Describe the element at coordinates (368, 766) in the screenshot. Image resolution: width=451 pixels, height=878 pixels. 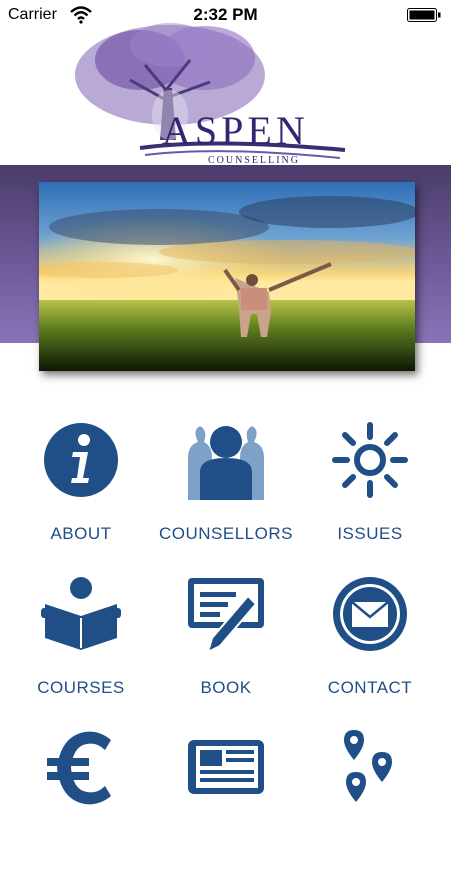
I see `map-pins-icon` at that location.